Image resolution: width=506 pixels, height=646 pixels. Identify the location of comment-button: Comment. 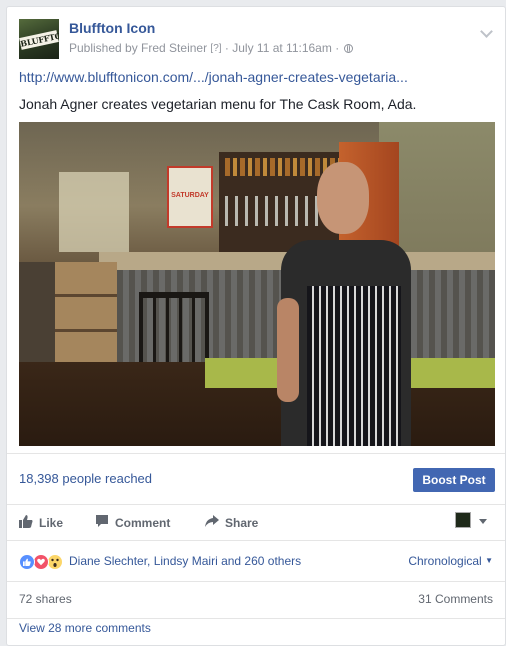
(132, 523).